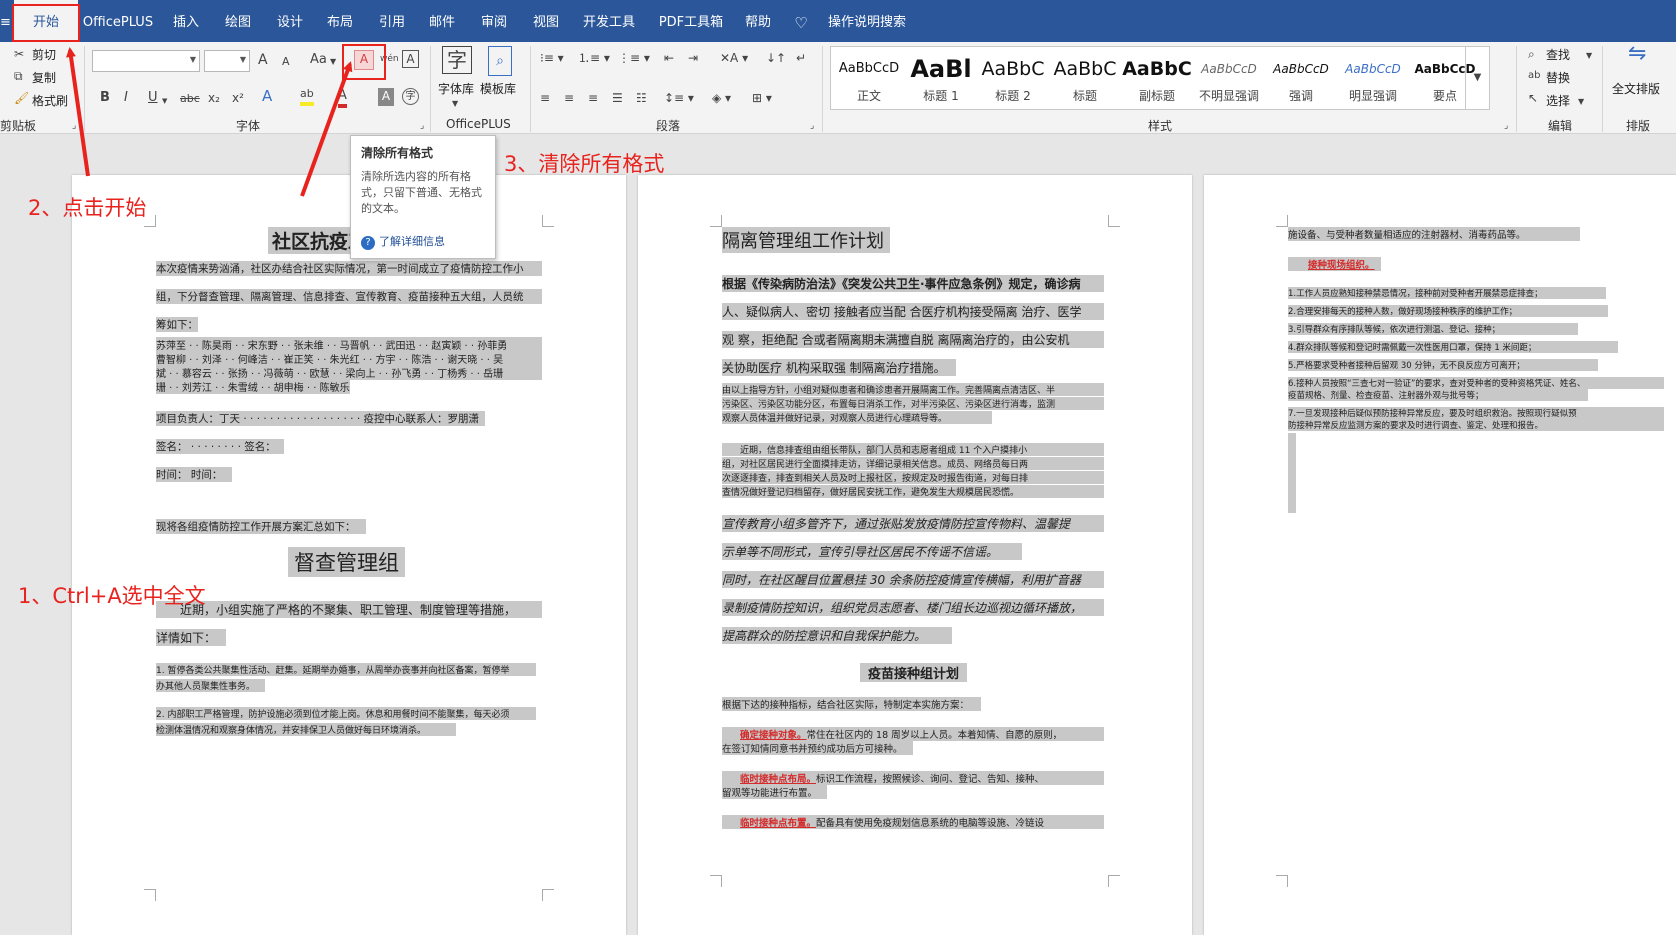 Image resolution: width=1676 pixels, height=935 pixels. I want to click on show-marks-icon: ↵, so click(801, 58).